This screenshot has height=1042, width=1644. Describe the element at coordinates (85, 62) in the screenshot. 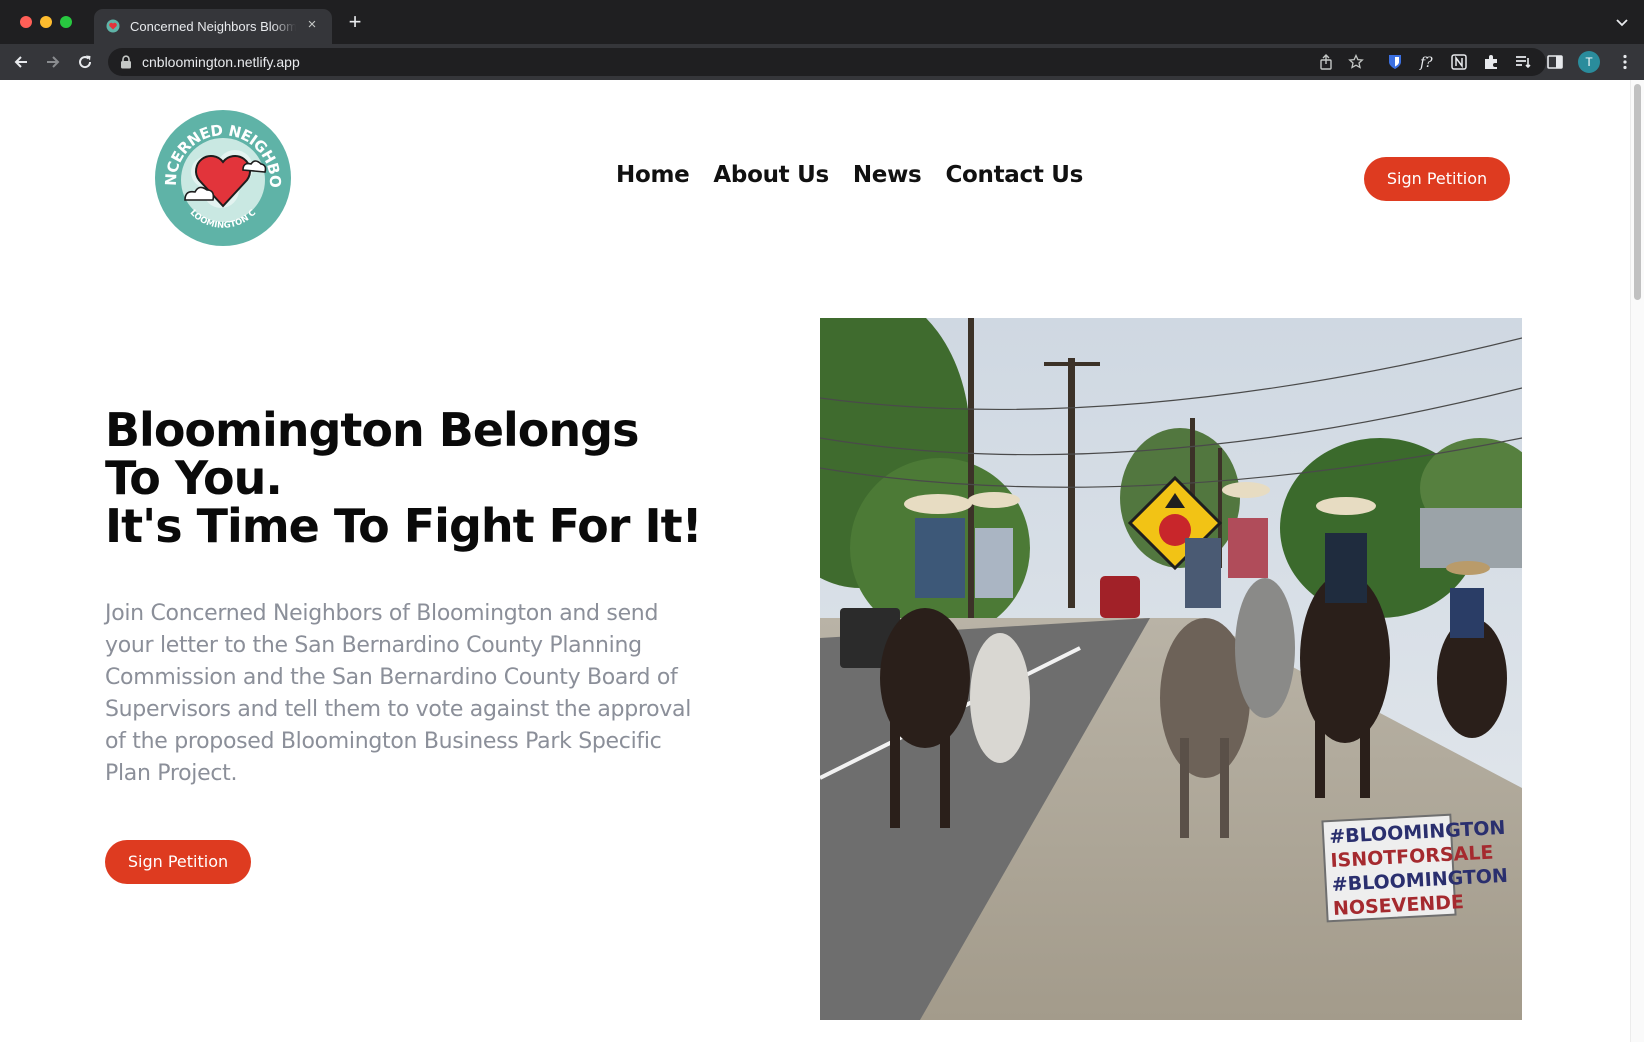

I see `reload-icon` at that location.